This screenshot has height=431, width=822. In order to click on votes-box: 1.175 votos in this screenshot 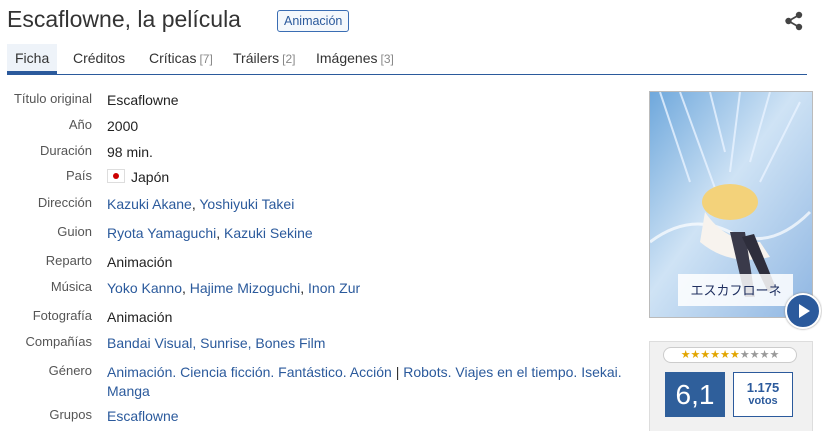, I will do `click(763, 394)`.